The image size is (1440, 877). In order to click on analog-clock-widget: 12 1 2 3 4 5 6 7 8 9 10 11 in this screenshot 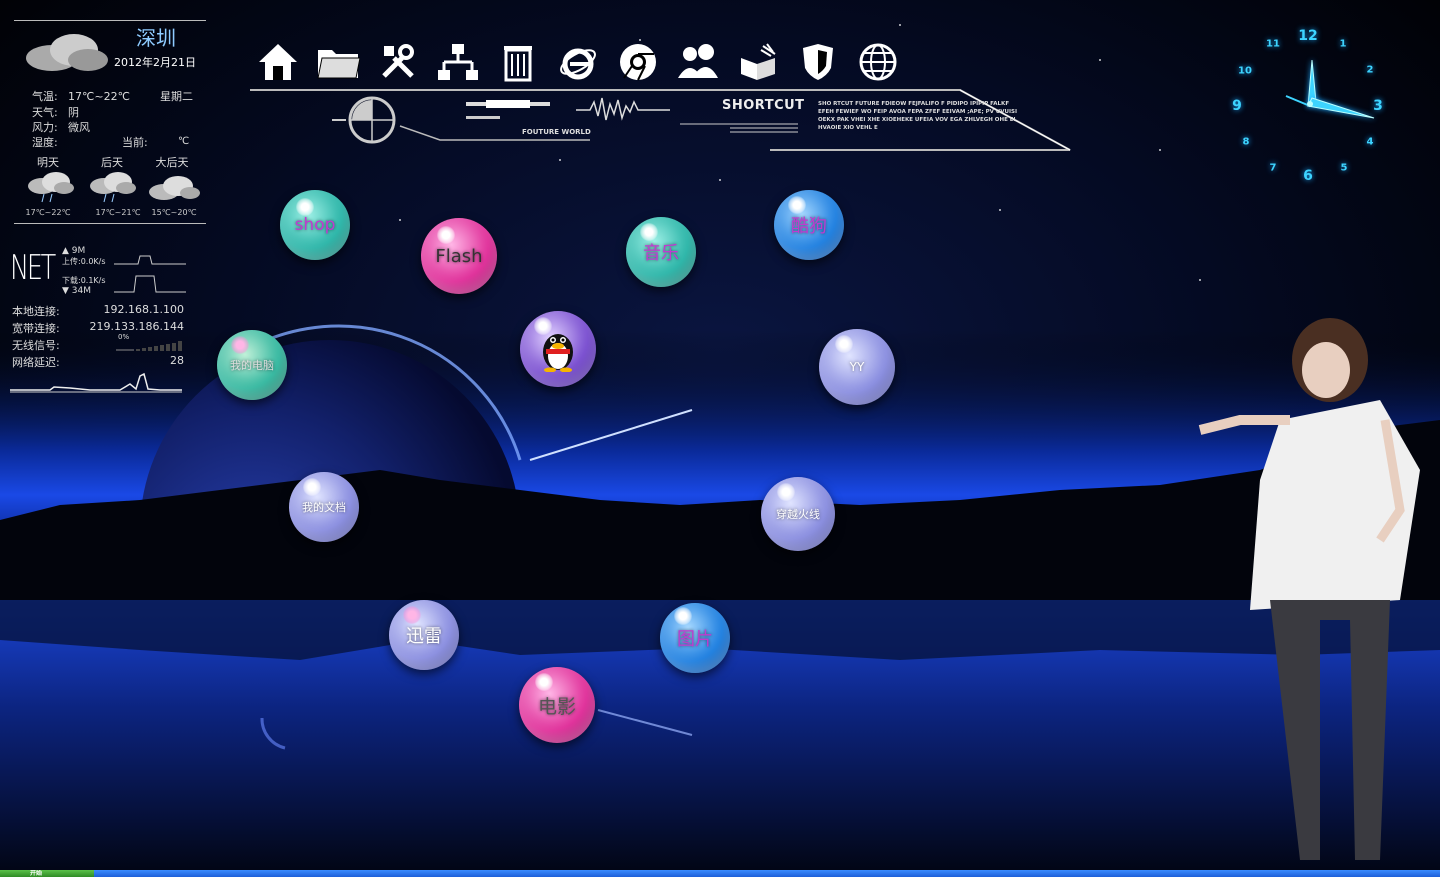, I will do `click(1310, 107)`.